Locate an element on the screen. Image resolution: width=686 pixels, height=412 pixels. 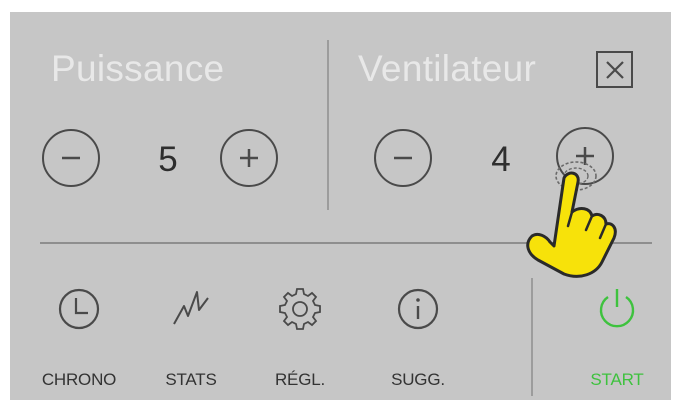
power-decrease-button is located at coordinates (71, 158).